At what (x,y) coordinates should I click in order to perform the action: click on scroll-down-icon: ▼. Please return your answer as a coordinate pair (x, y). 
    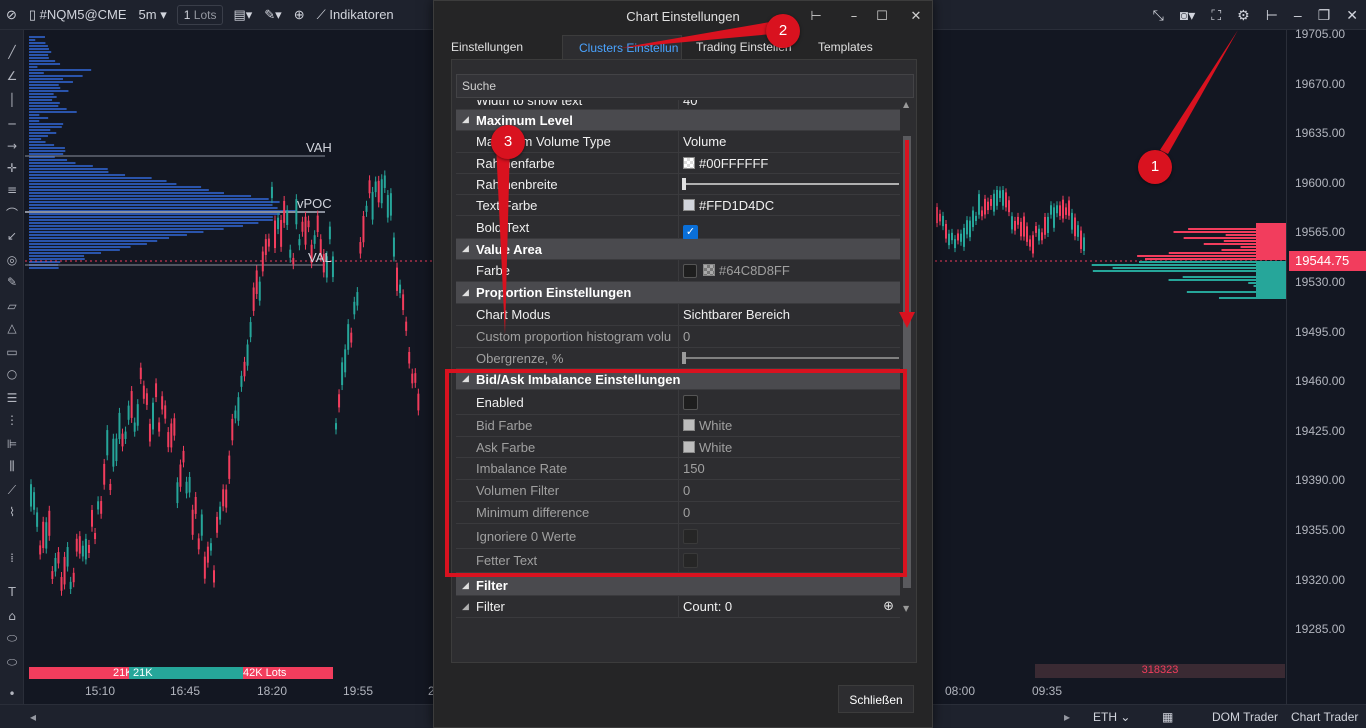
    Looking at the image, I should click on (906, 608).